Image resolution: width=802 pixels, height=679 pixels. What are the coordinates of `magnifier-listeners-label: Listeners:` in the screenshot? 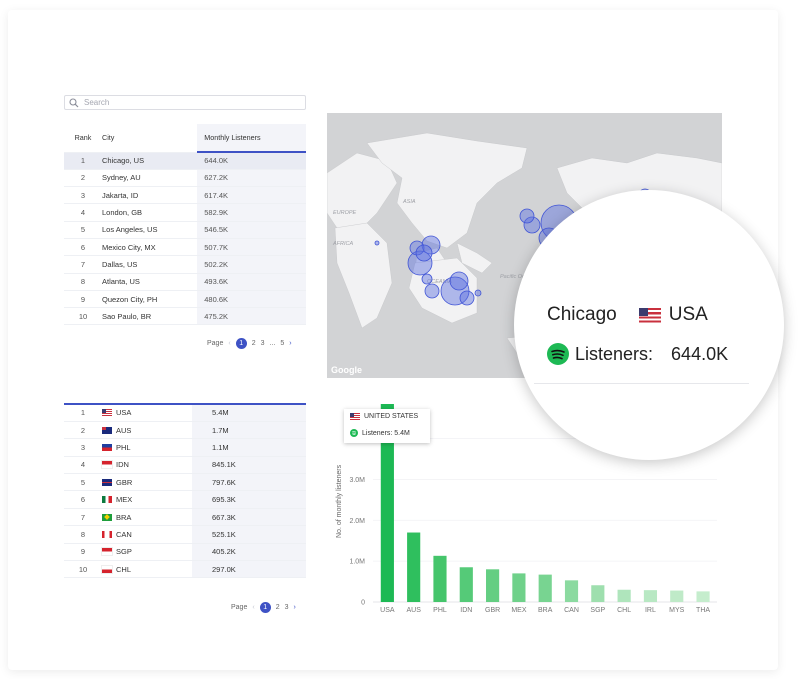 It's located at (614, 353).